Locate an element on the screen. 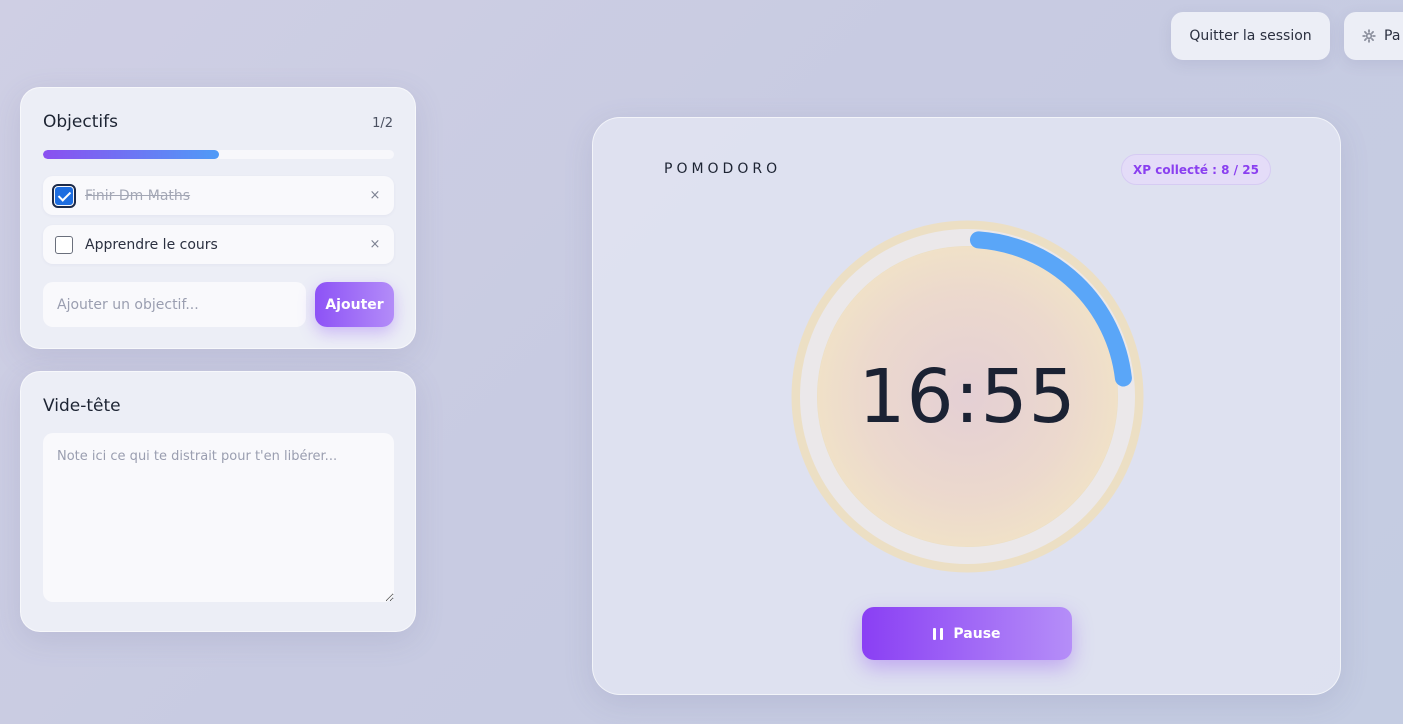  goal-item: Apprendre le cours × is located at coordinates (218, 244).